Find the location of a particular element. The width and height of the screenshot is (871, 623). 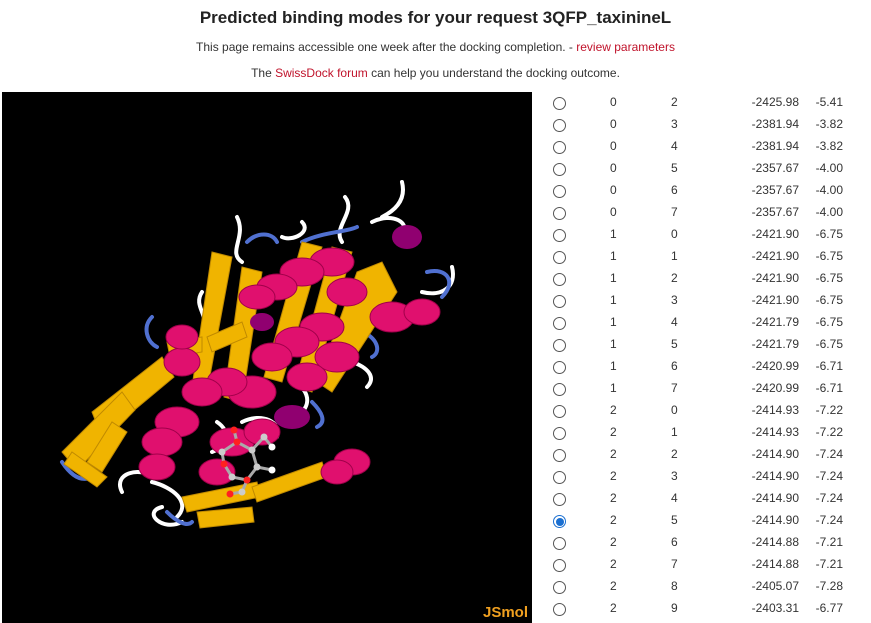

result-row: 0 6 -2357.67 -4.00 is located at coordinates (703, 191).